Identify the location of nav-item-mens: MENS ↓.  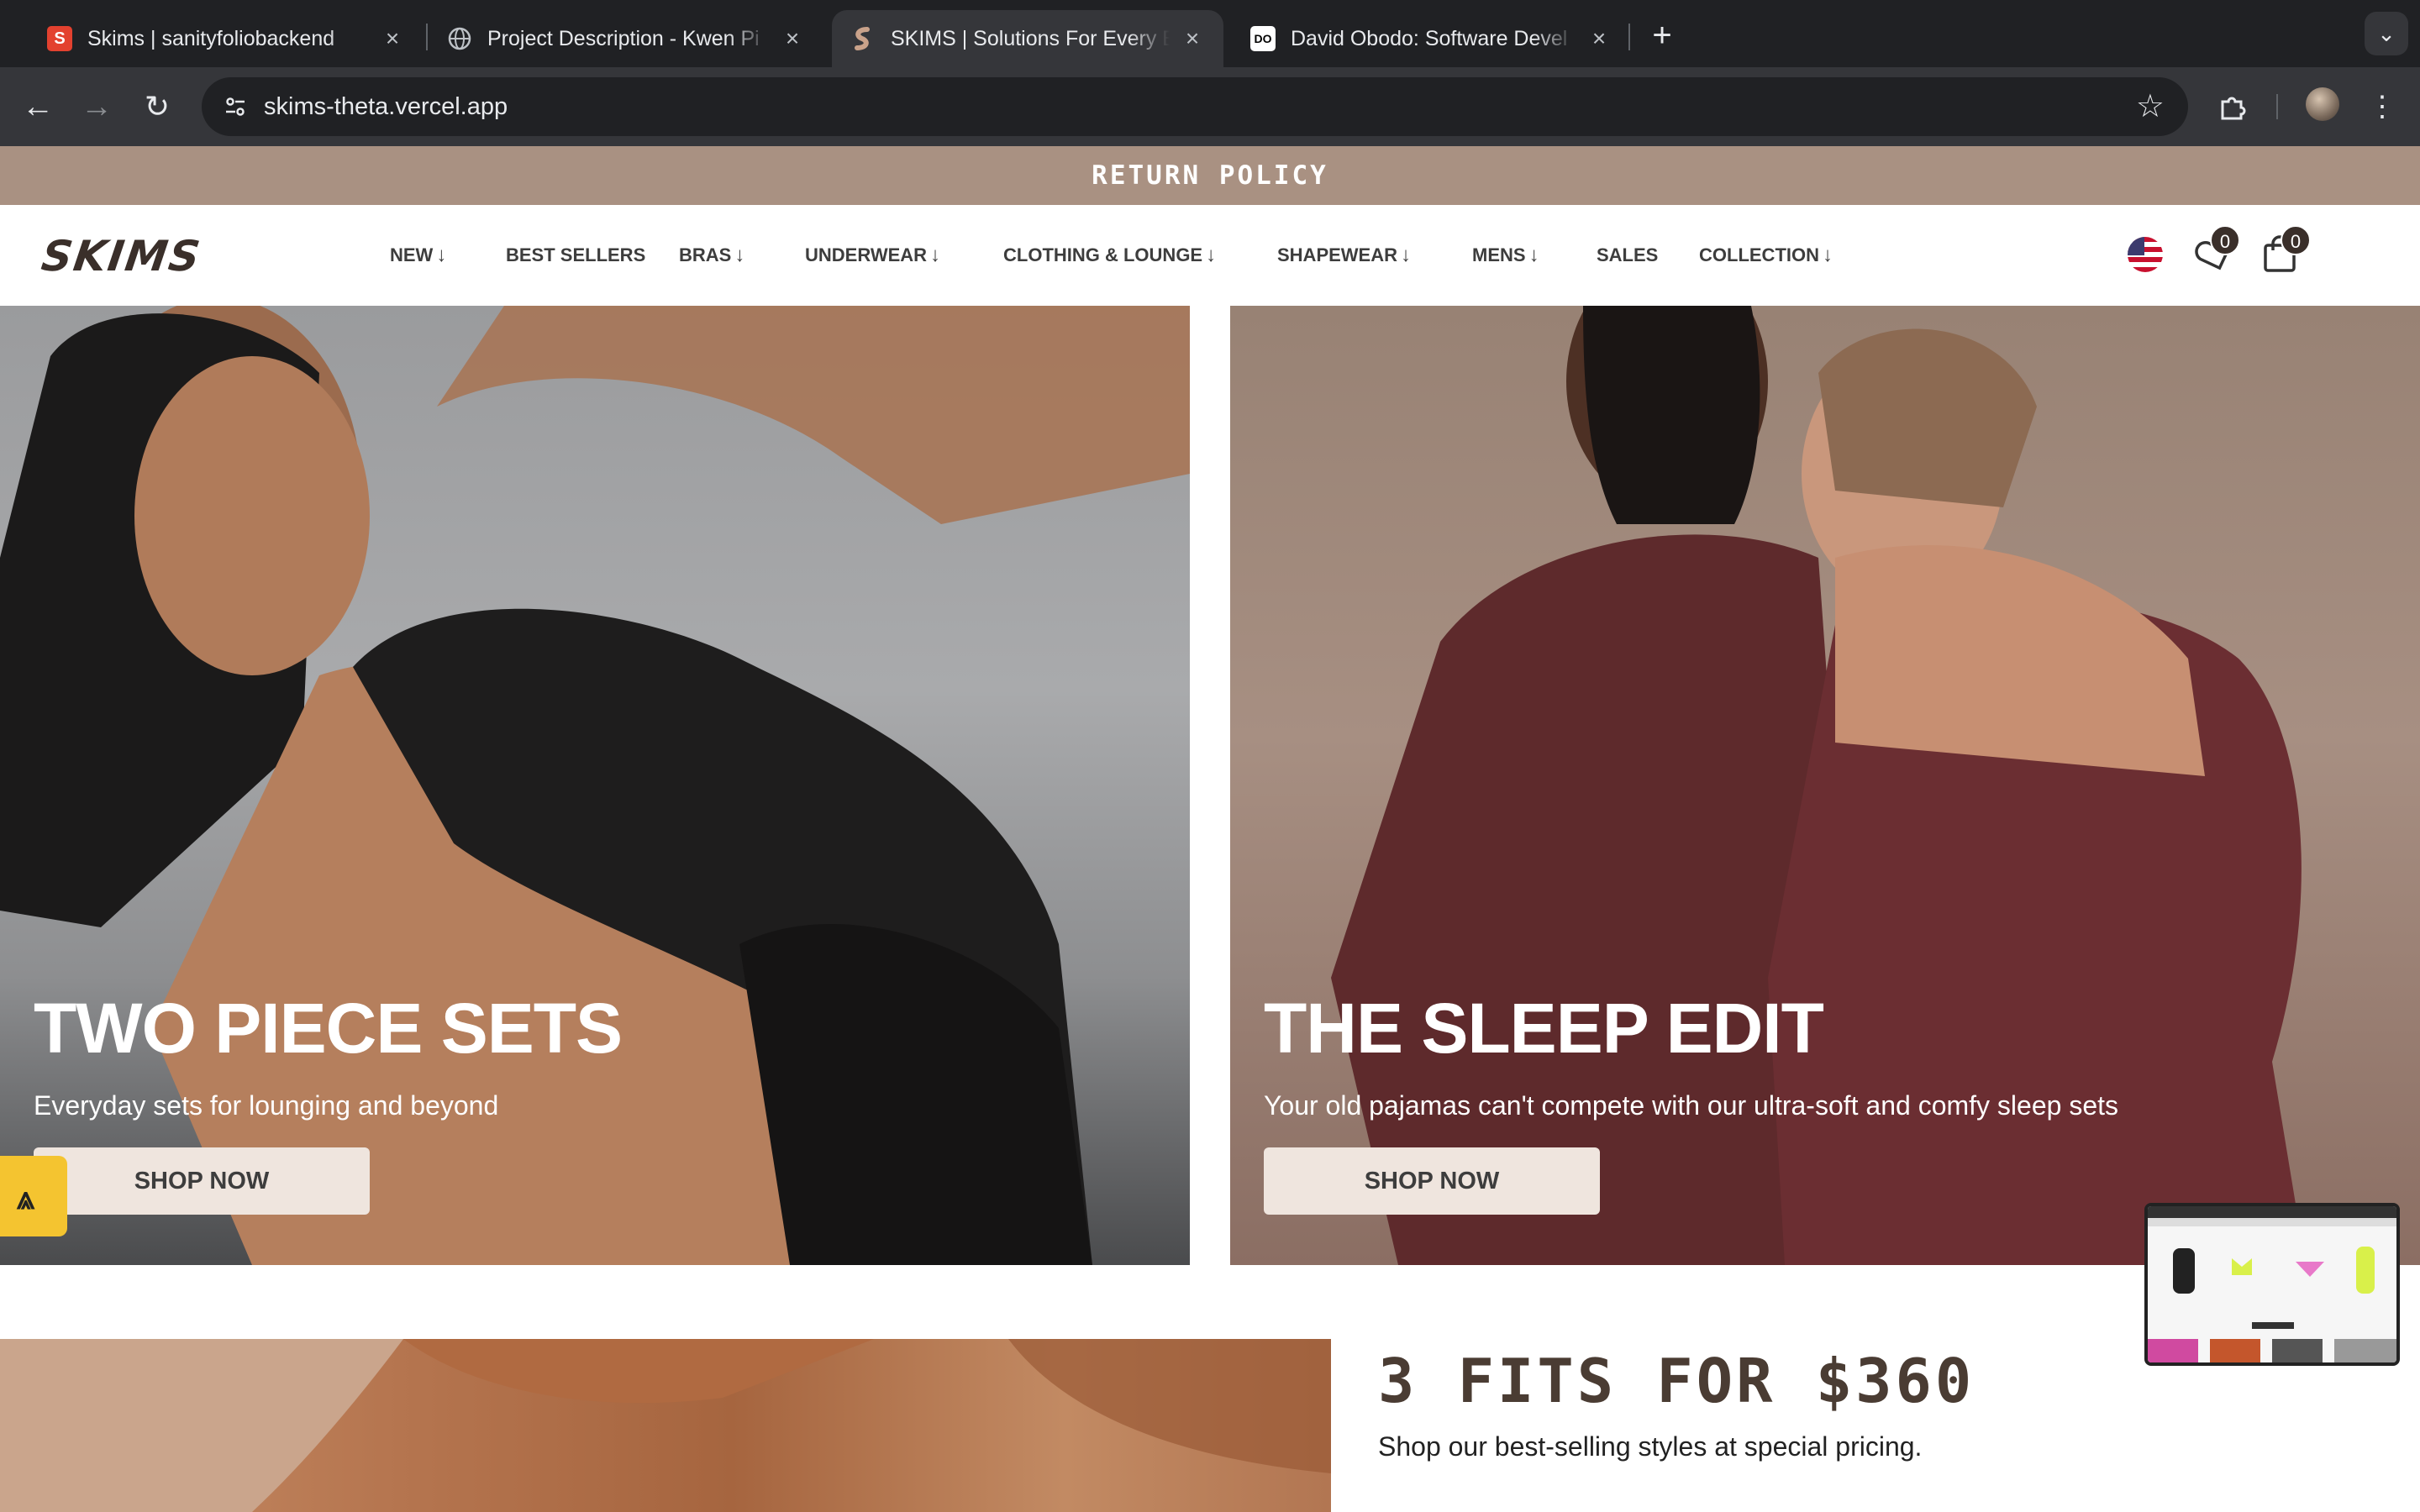
(1505, 255).